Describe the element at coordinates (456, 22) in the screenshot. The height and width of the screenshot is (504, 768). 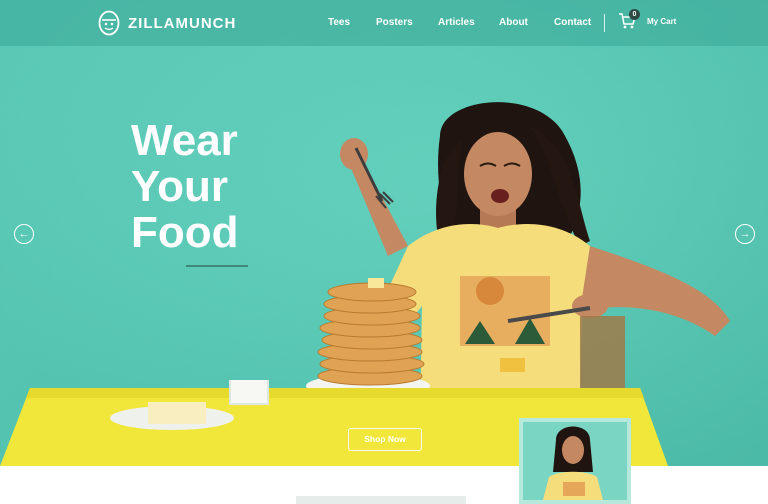
I see `nav-articles: Articles` at that location.